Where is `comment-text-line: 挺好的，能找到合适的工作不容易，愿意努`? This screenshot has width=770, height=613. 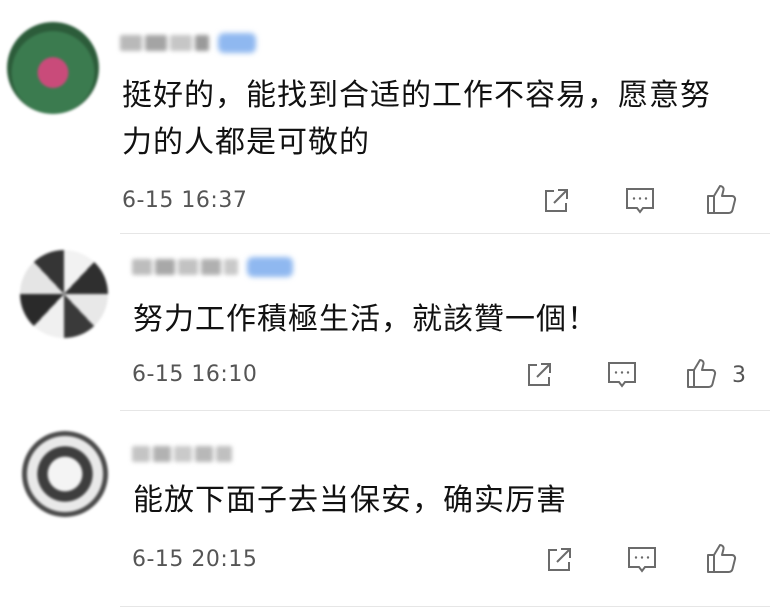 comment-text-line: 挺好的，能找到合适的工作不容易，愿意努 is located at coordinates (416, 95).